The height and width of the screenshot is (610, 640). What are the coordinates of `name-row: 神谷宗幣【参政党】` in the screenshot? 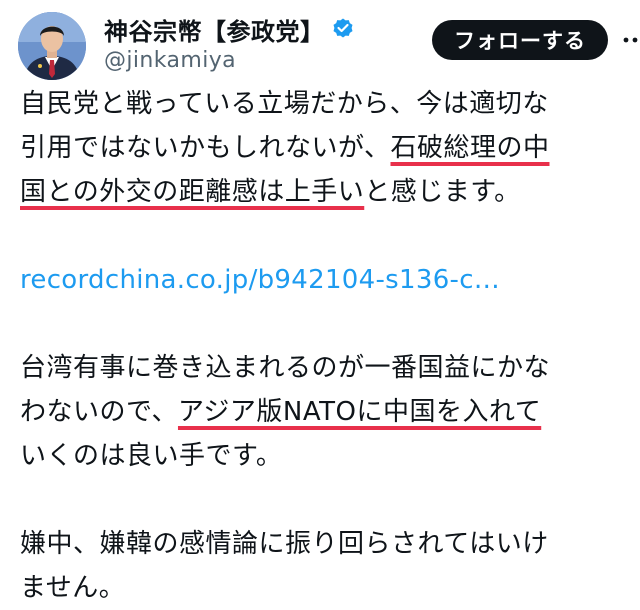 It's located at (229, 29).